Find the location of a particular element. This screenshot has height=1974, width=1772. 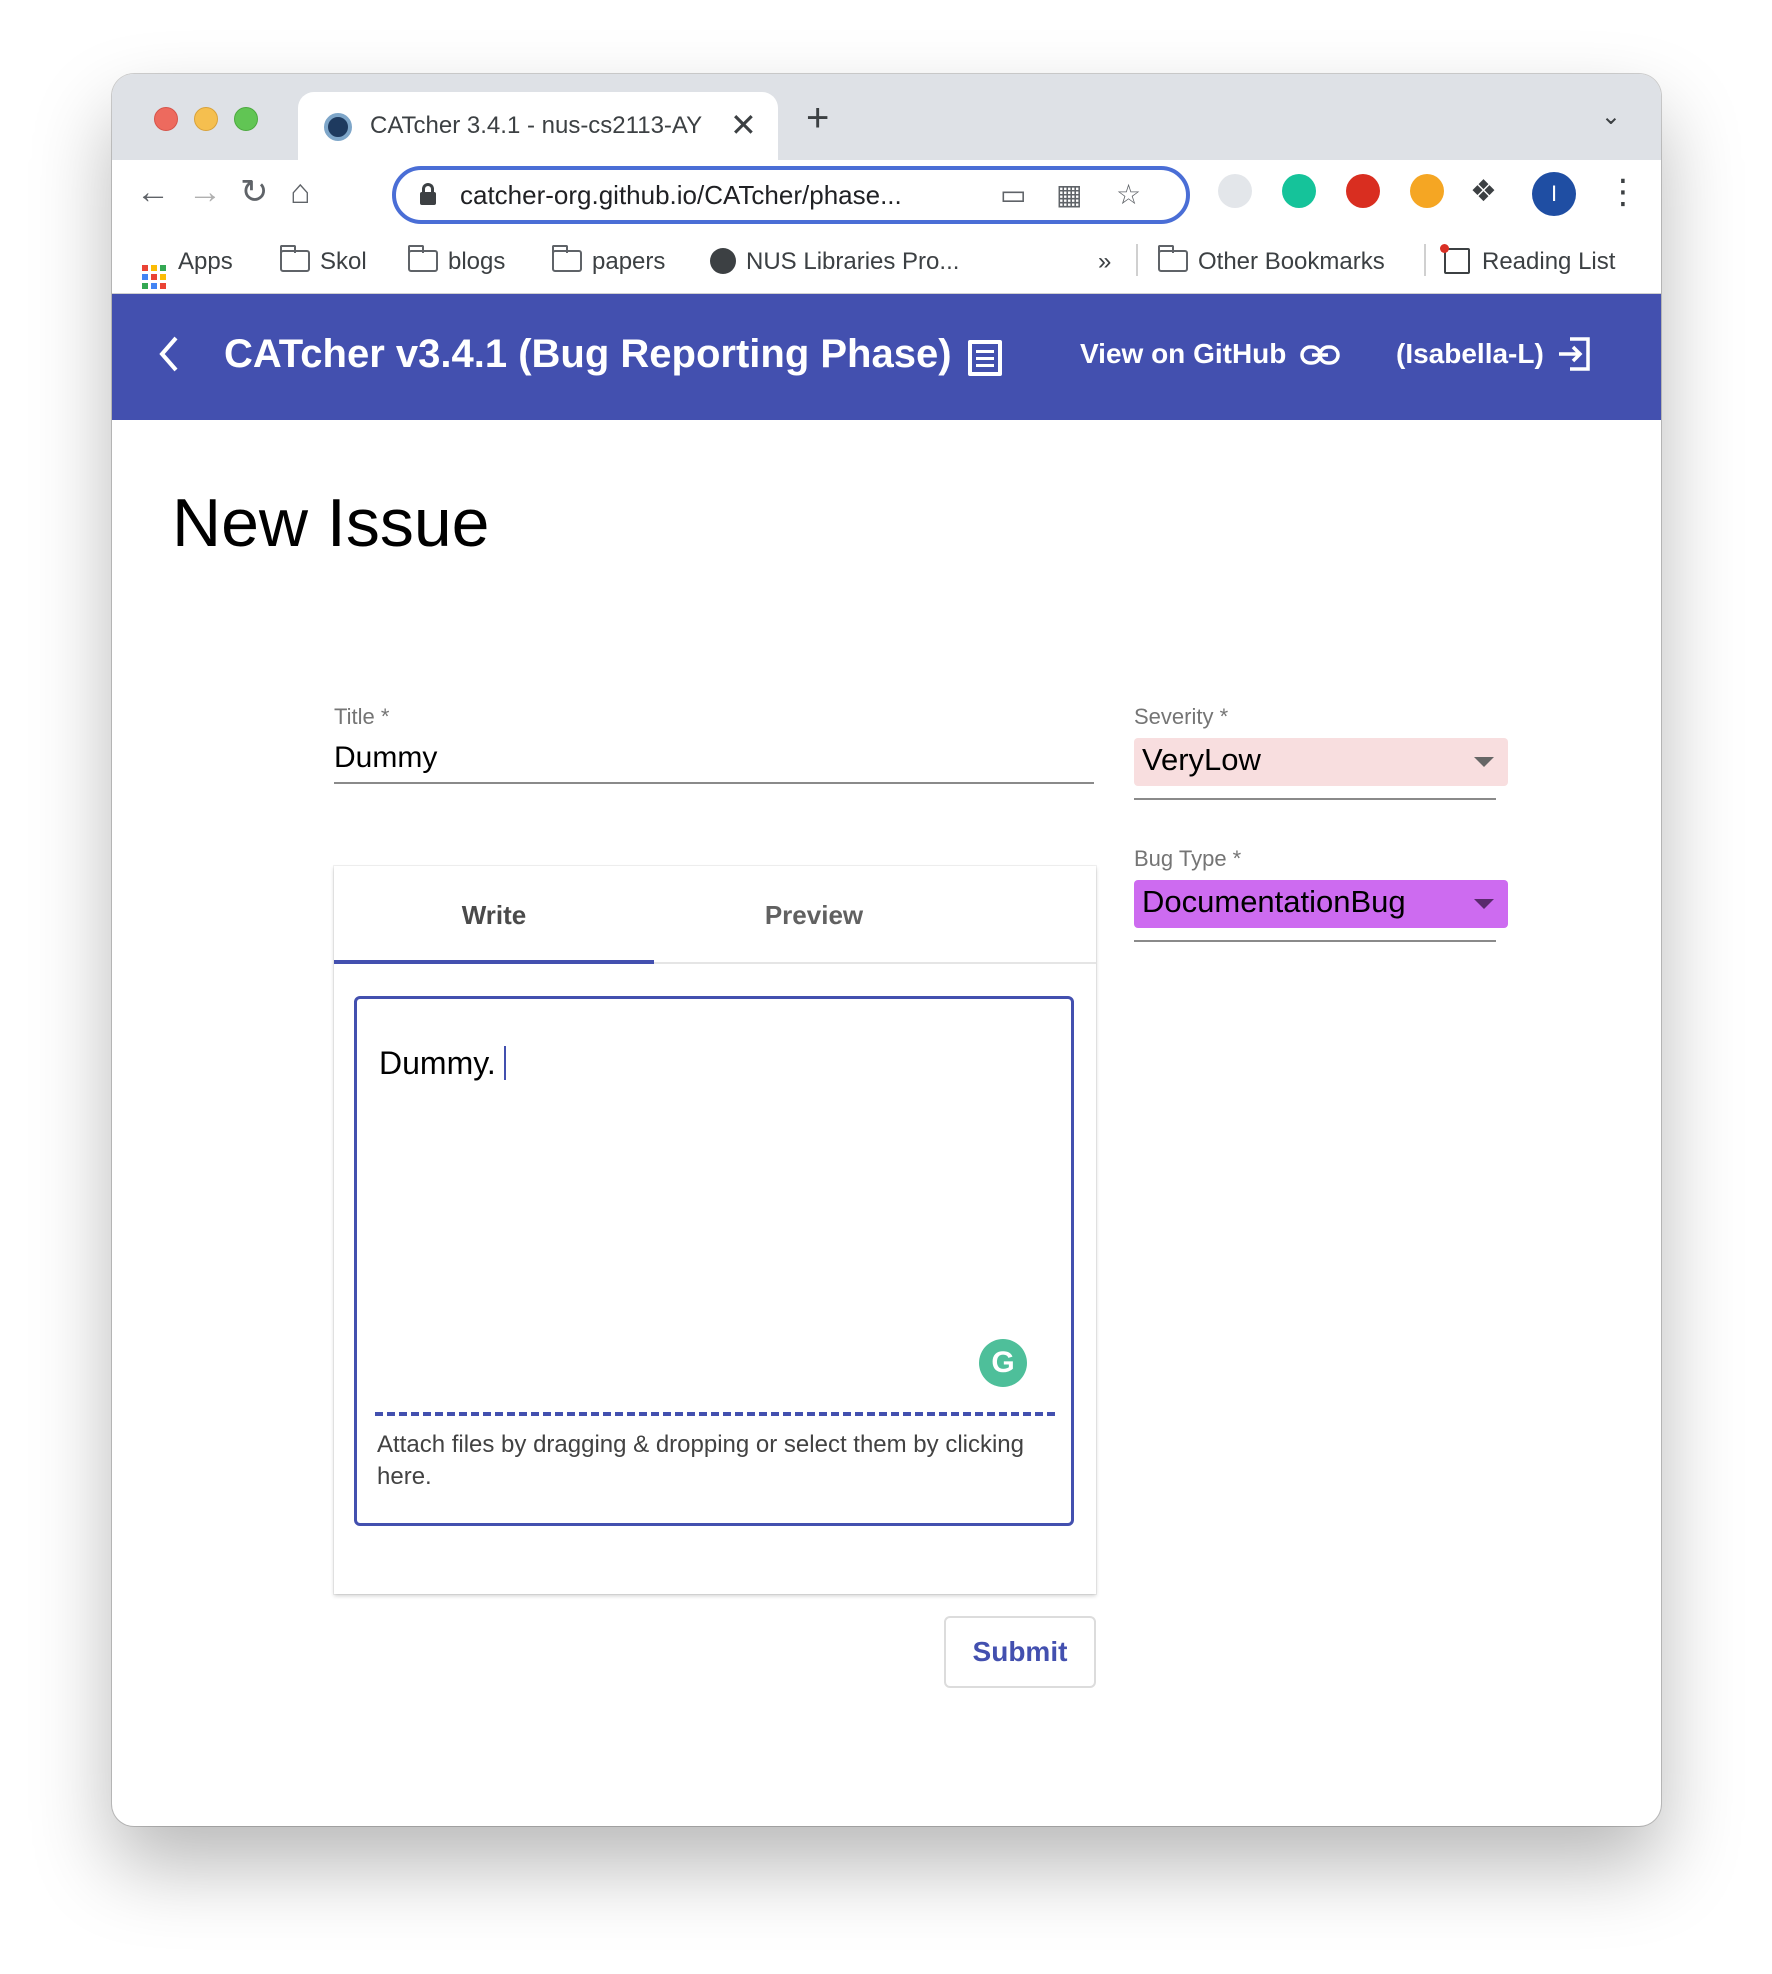

page-title: New Issue is located at coordinates (331, 523).